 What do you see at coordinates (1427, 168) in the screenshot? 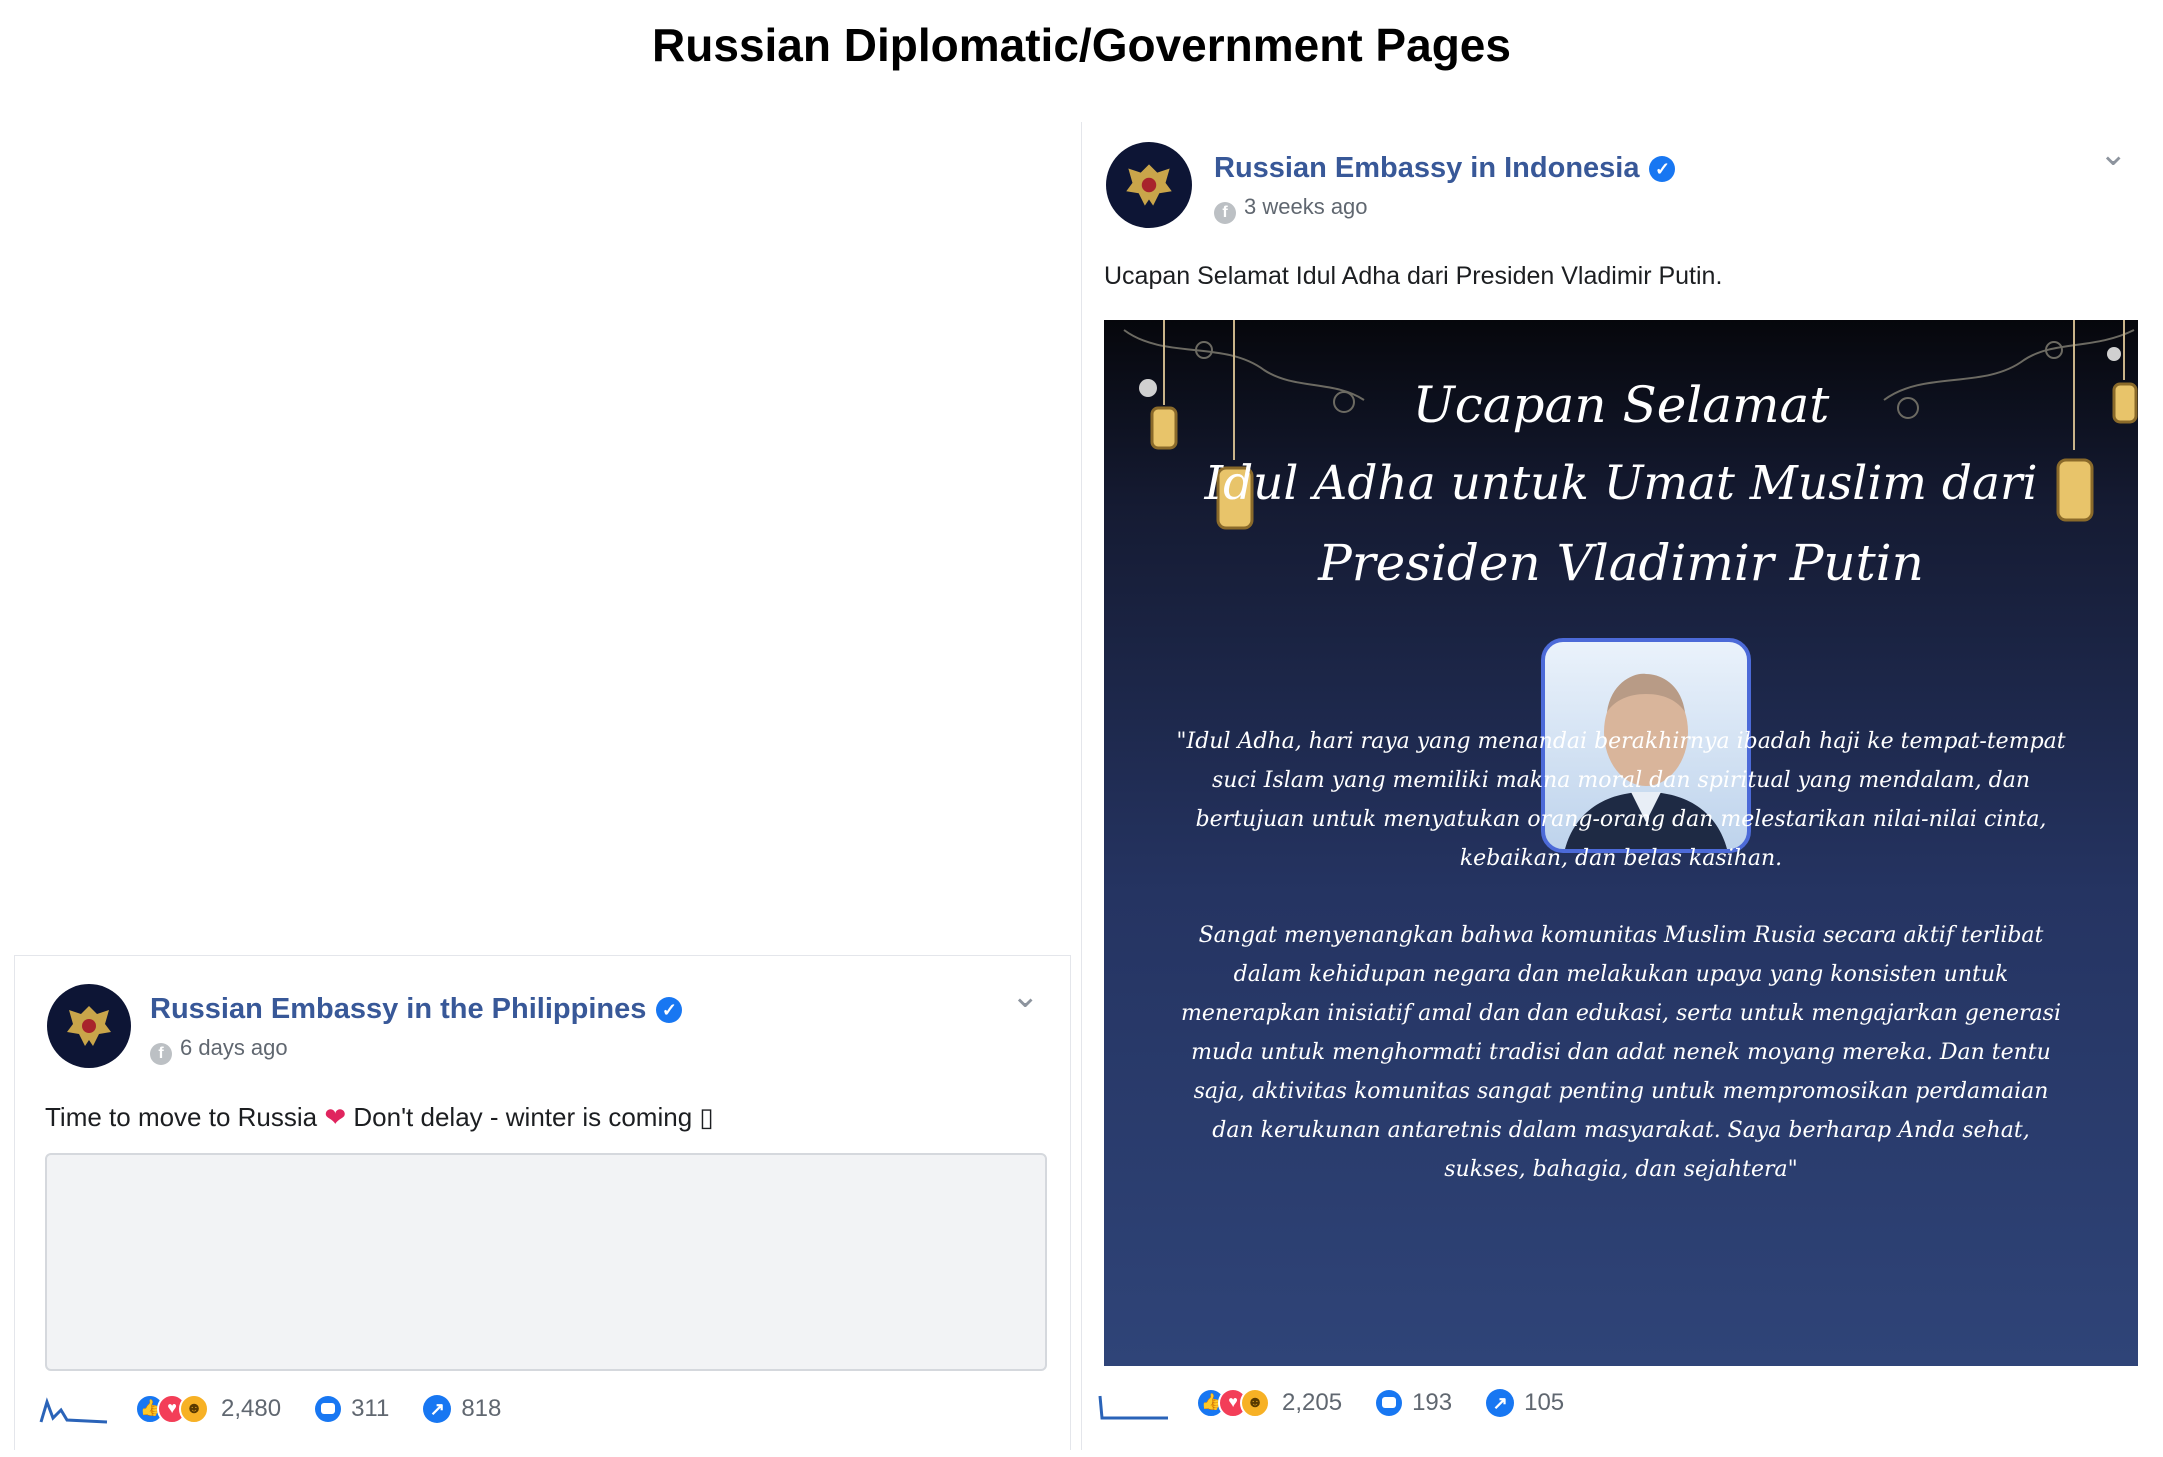
I see `page-name-text: Russian Embassy in Indonesia` at bounding box center [1427, 168].